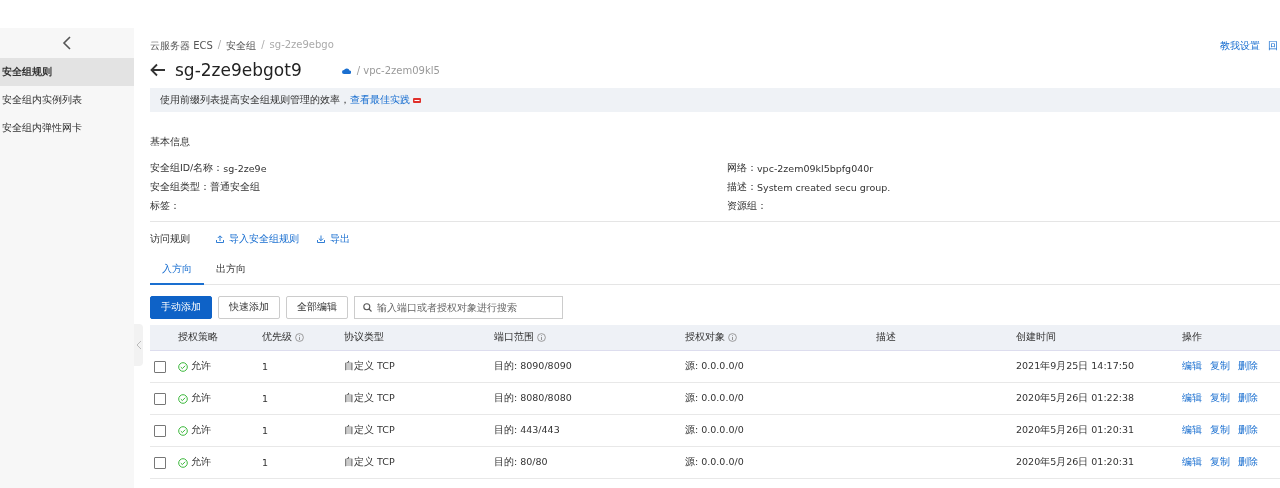 Image resolution: width=1280 pixels, height=488 pixels. What do you see at coordinates (67, 100) in the screenshot?
I see `sidebar-item: 安全组内实例列表` at bounding box center [67, 100].